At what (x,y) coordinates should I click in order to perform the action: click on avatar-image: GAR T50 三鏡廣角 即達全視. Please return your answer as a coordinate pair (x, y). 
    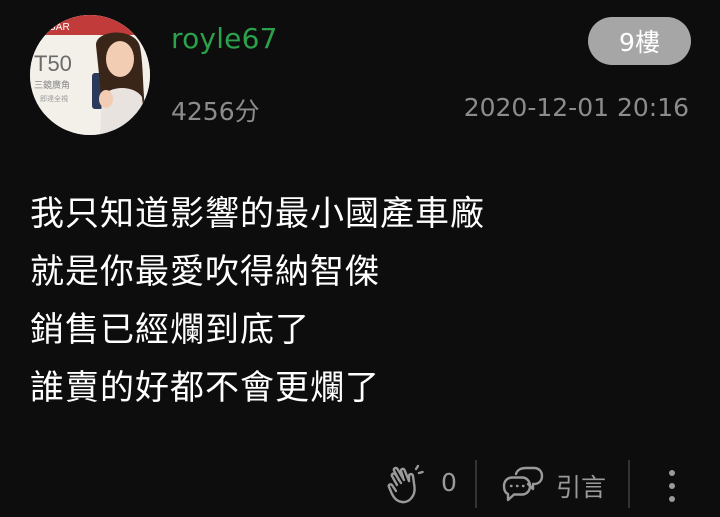
    Looking at the image, I should click on (90, 75).